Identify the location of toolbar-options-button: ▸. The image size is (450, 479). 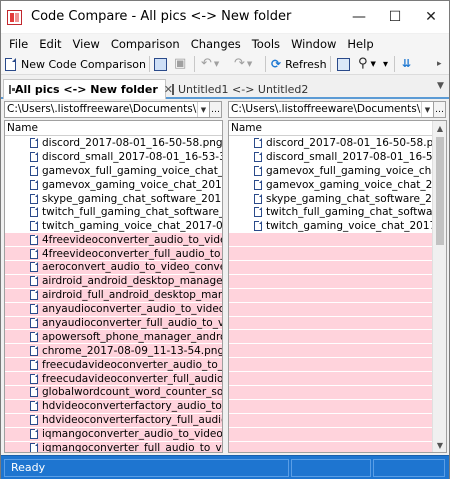
(439, 64).